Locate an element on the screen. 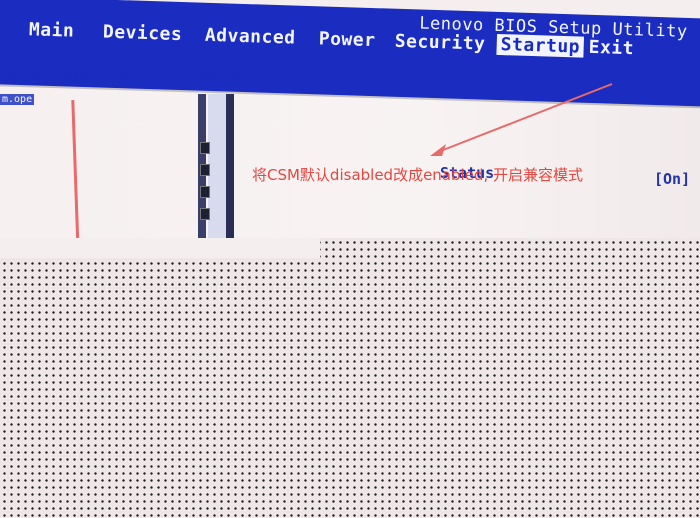 The height and width of the screenshot is (518, 700). scrollbar-edge is located at coordinates (230, 174).